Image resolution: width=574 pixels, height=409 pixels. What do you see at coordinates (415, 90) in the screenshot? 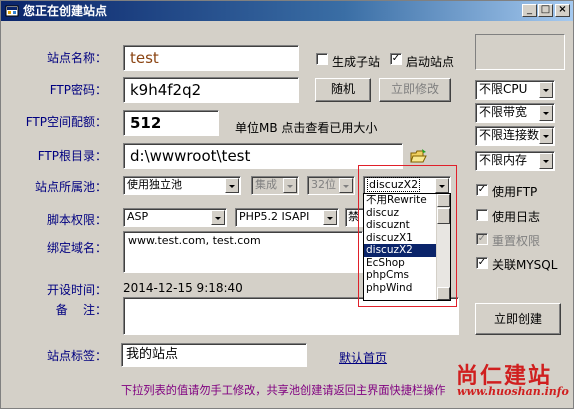
I see `apply-password-button: 立即修改` at bounding box center [415, 90].